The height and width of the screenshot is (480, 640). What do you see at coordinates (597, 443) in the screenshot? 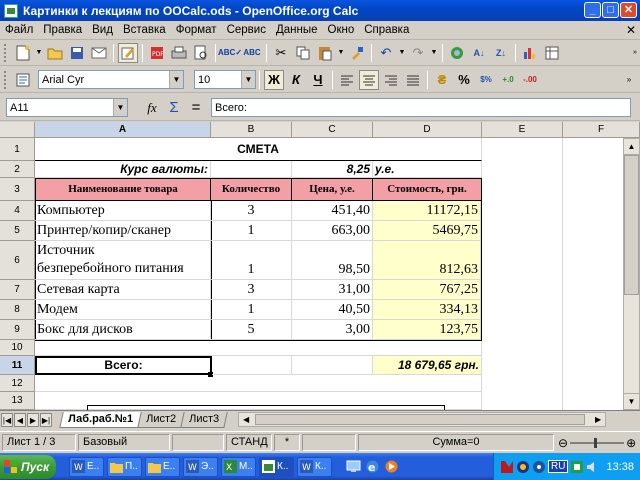
I see `zoom-slider: ⊖ ⊕` at bounding box center [597, 443].